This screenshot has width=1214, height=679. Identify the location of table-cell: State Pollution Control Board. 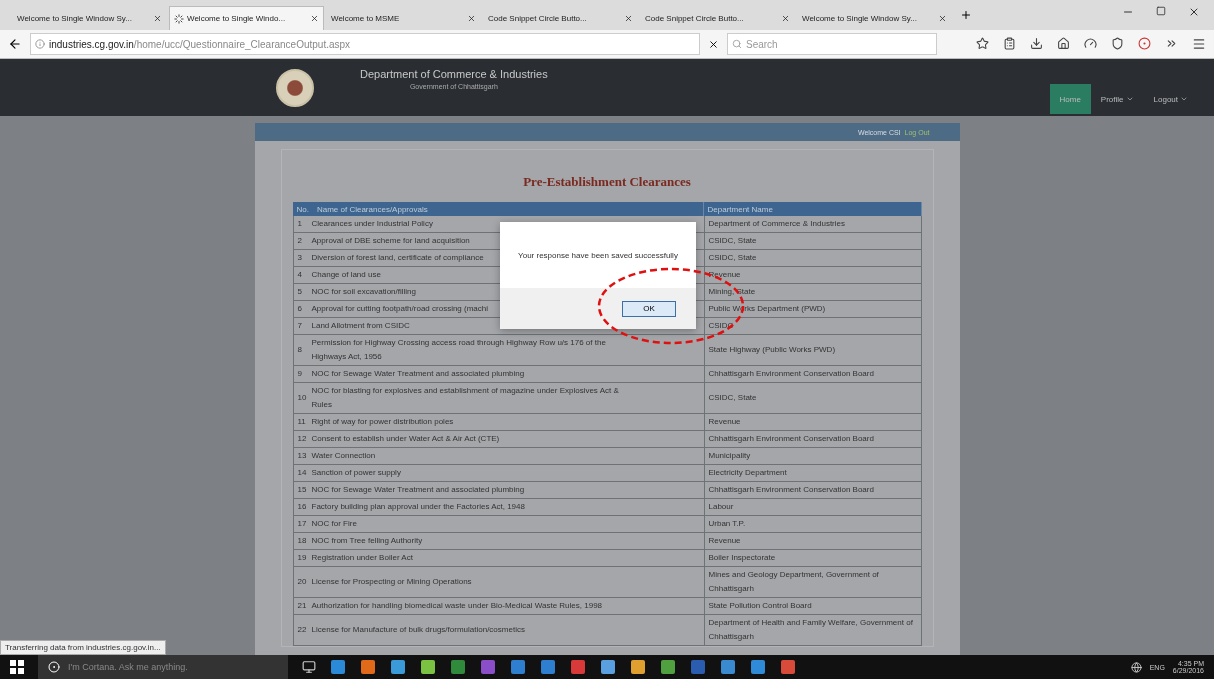
(812, 606).